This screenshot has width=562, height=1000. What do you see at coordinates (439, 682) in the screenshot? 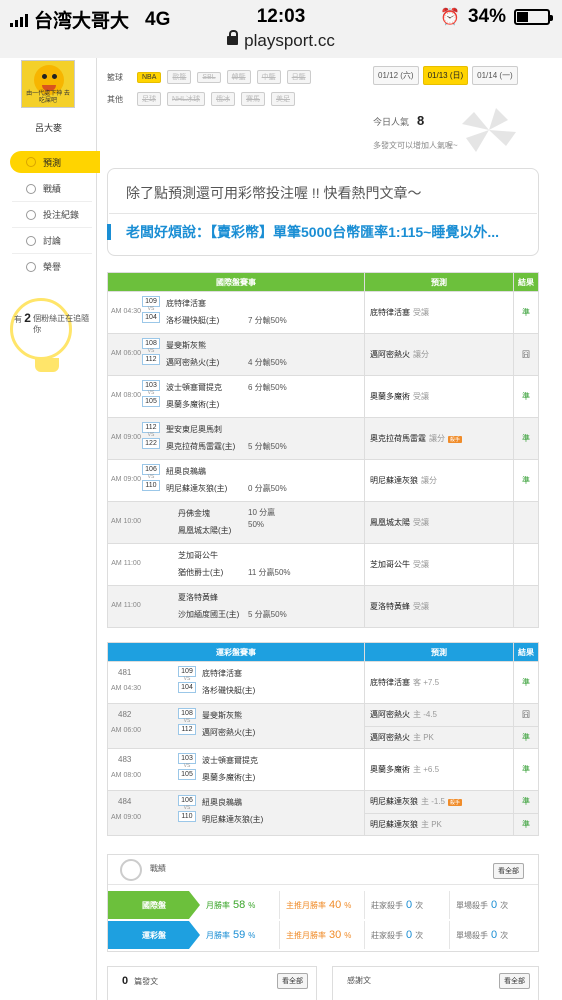
I see `prediction-cell: 底特律活塞客 +7.5` at bounding box center [439, 682].